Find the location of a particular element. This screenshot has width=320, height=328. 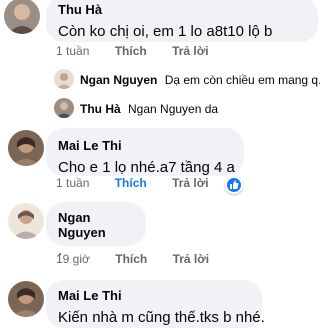

reply-text: Ngan Nguyen da is located at coordinates (173, 109).